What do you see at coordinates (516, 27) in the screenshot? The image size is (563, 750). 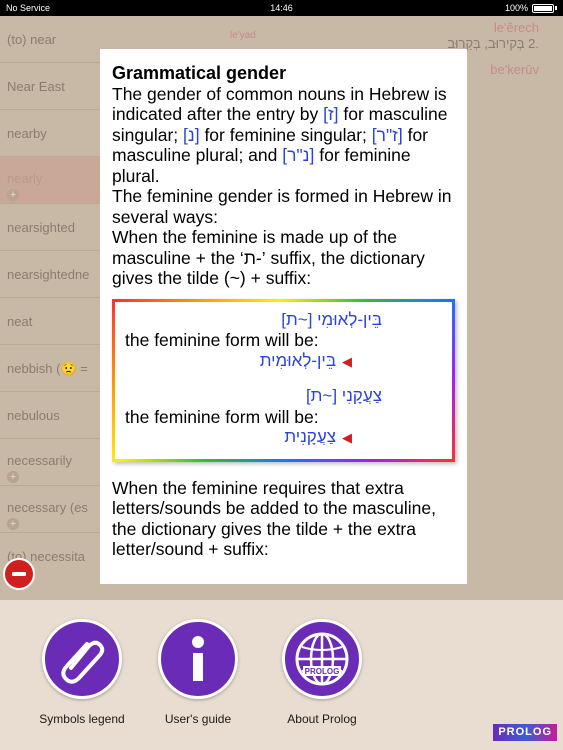 I see `transliteration: le'ĕrech` at bounding box center [516, 27].